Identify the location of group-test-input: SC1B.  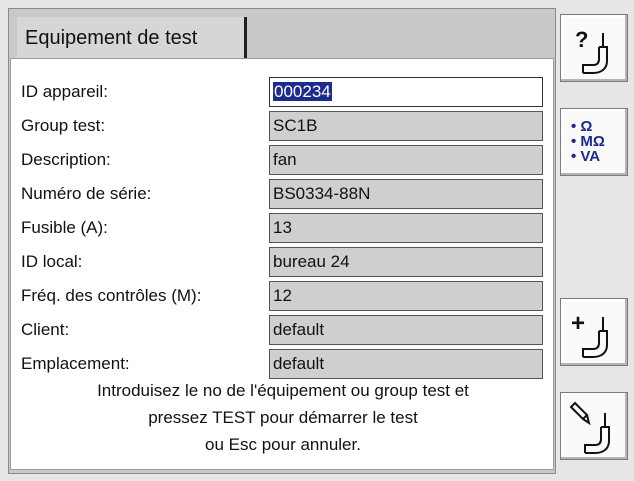
(406, 126).